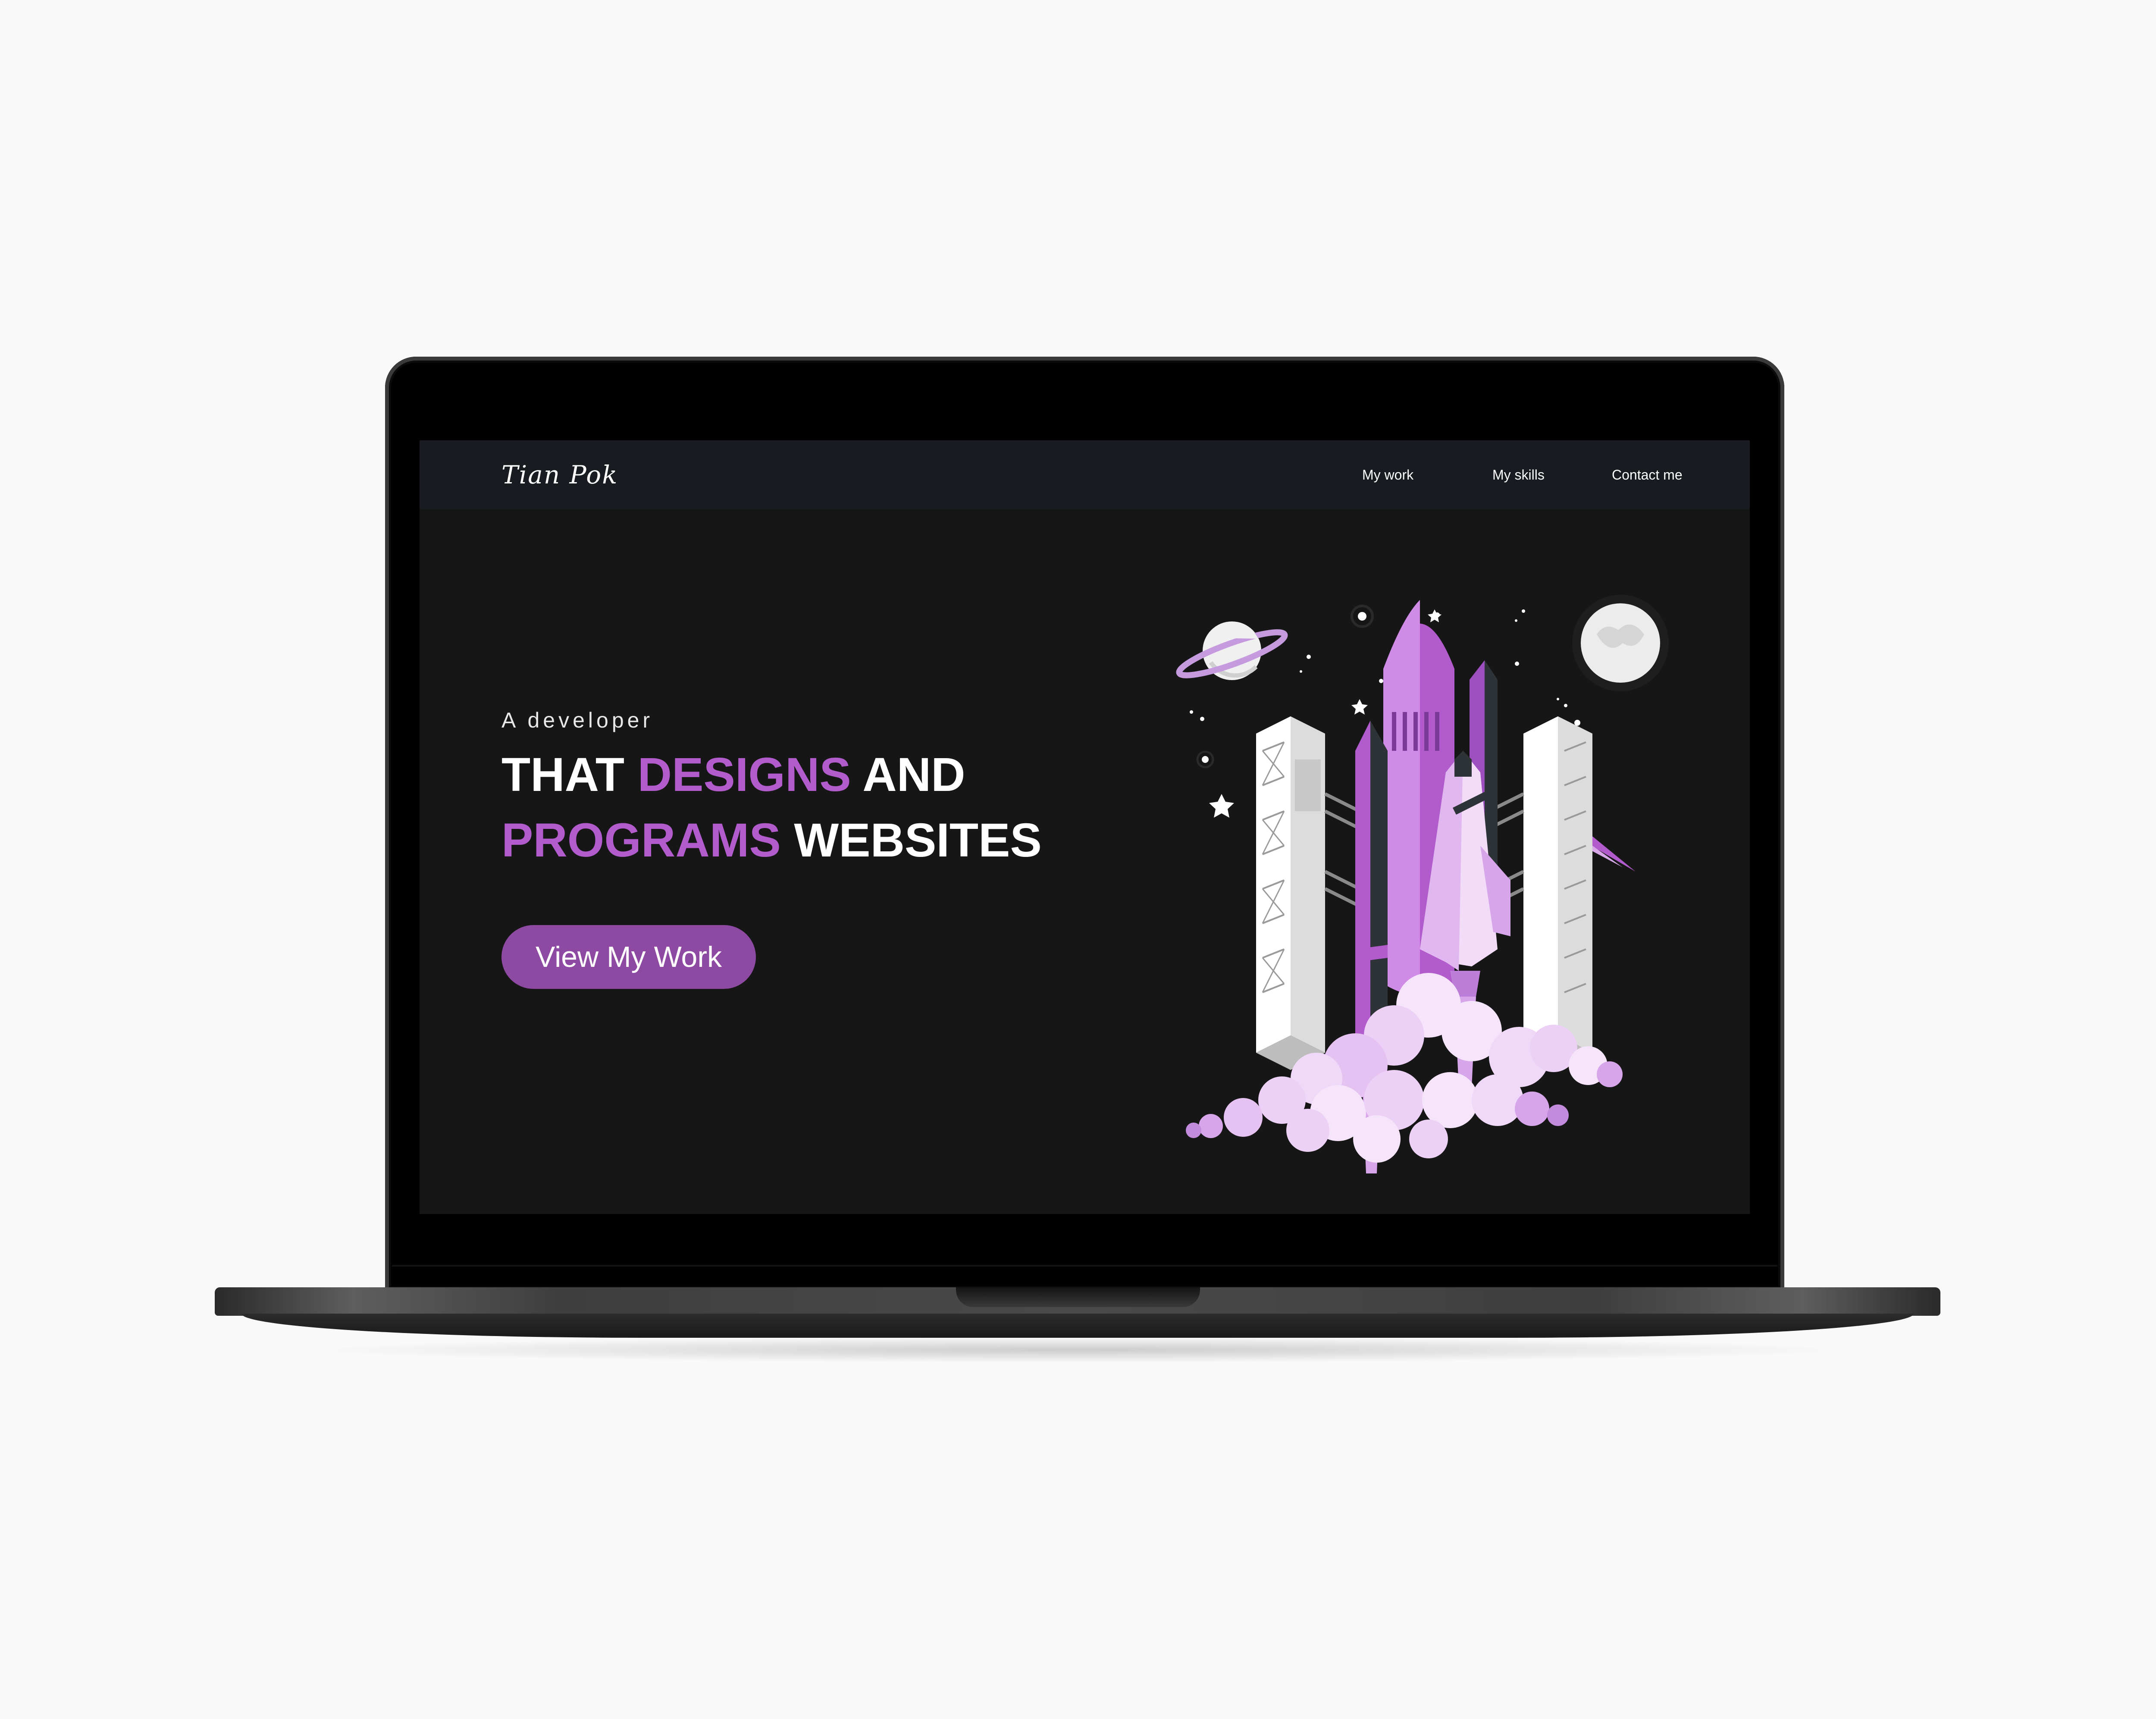 Image resolution: width=2156 pixels, height=1719 pixels. I want to click on nav-link-contact-me: Contact me, so click(1647, 475).